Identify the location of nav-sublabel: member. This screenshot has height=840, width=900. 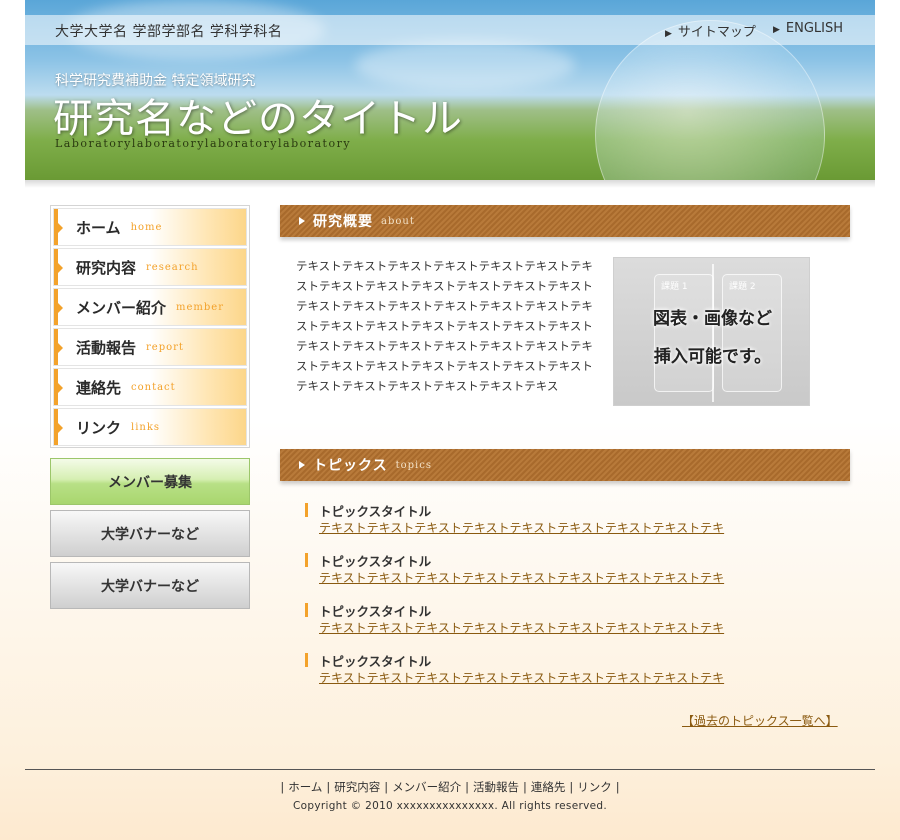
(200, 307).